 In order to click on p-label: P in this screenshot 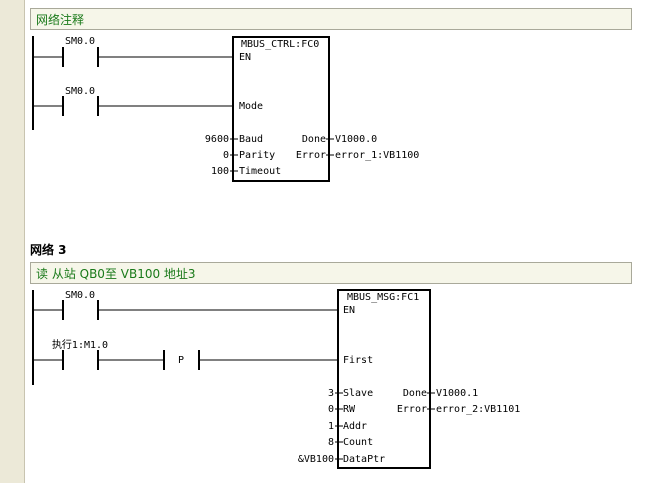, I will do `click(181, 360)`.